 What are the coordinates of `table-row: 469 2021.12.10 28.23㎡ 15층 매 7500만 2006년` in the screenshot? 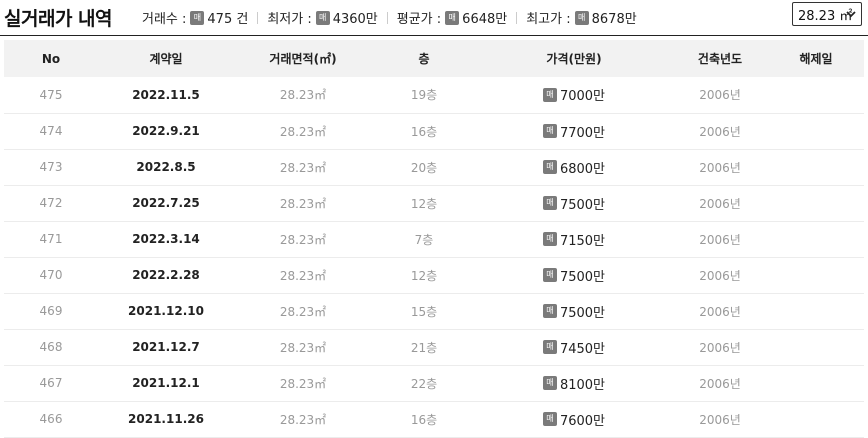 It's located at (434, 311).